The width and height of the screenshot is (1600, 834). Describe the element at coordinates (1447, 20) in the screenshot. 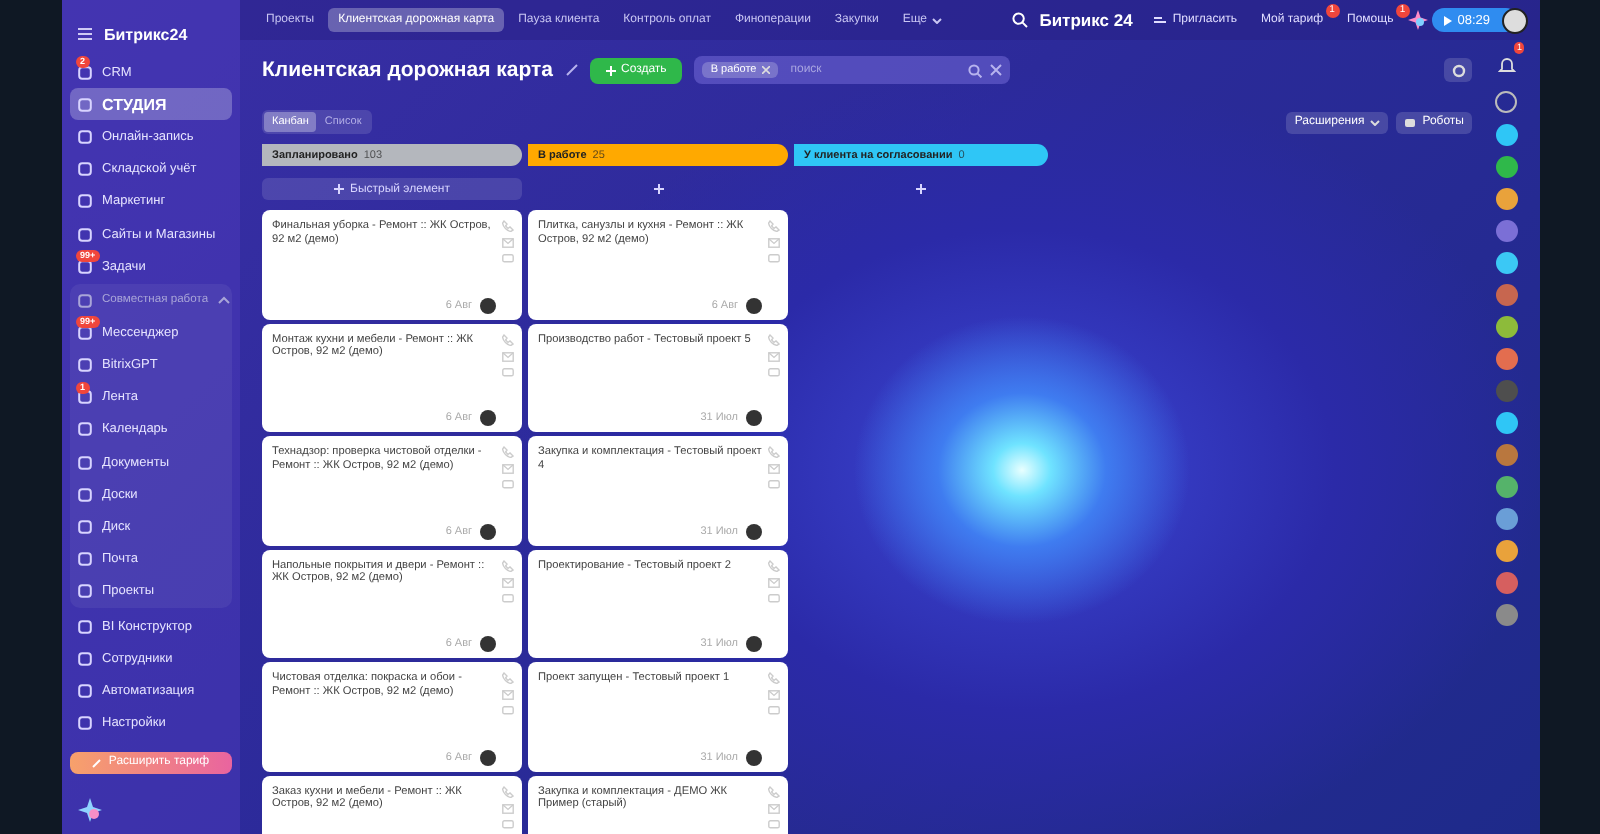

I see `play-icon` at that location.